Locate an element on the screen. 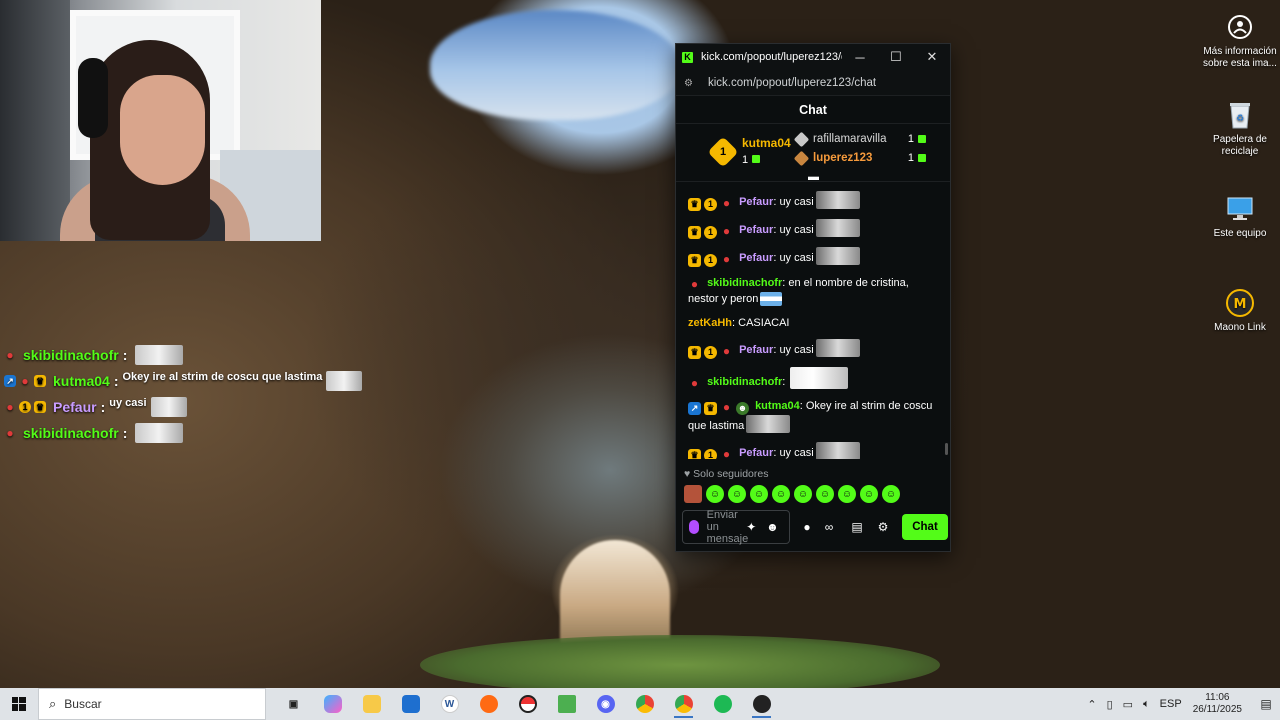 Image resolution: width=1280 pixels, height=720 pixels. taskbar-obs is located at coordinates (761, 704).